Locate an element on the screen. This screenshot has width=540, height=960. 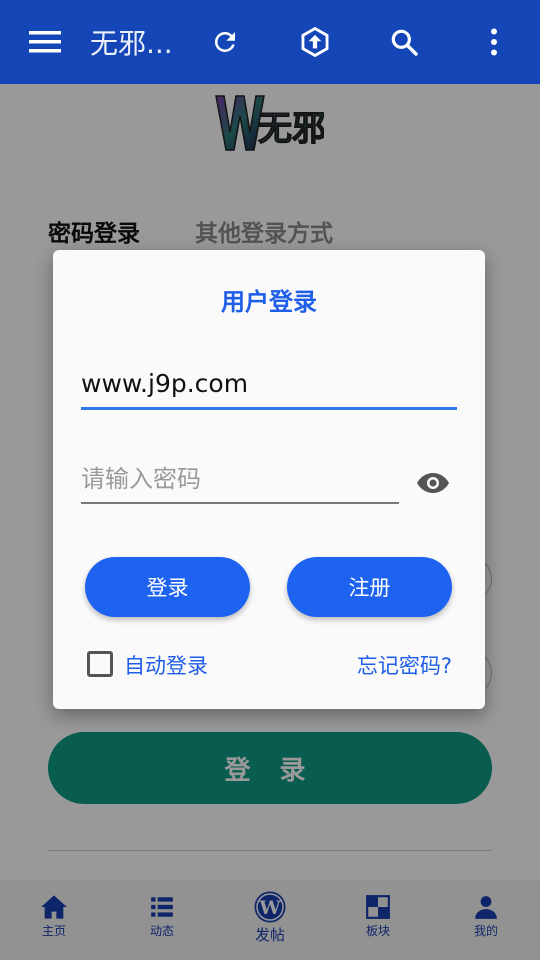
forgot-password-link: 忘记密码? is located at coordinates (404, 665).